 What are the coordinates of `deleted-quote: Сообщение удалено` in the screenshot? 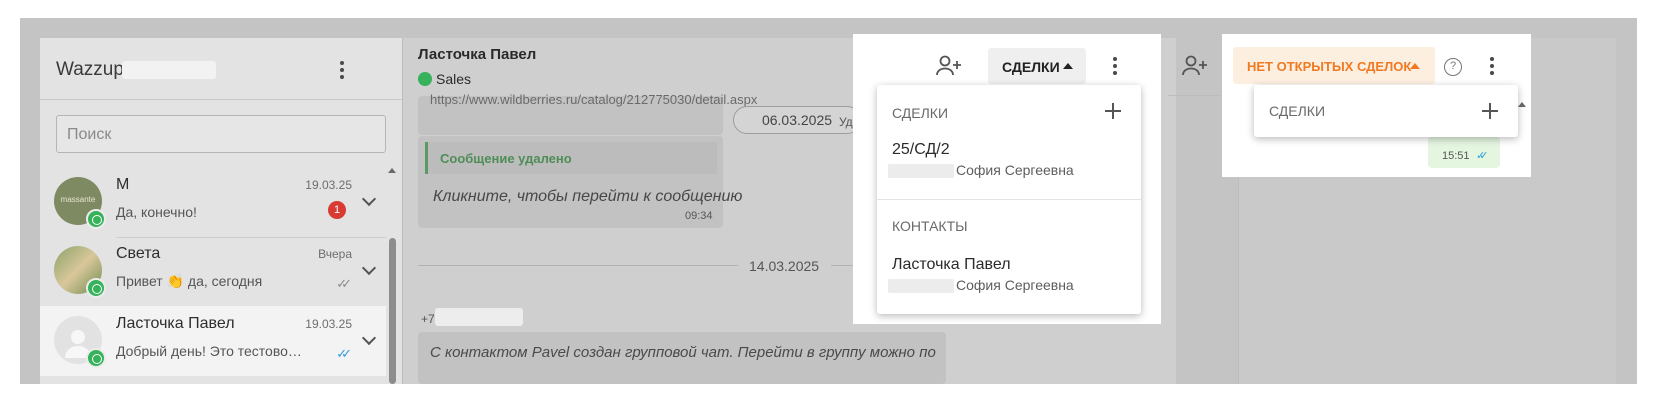 It's located at (571, 158).